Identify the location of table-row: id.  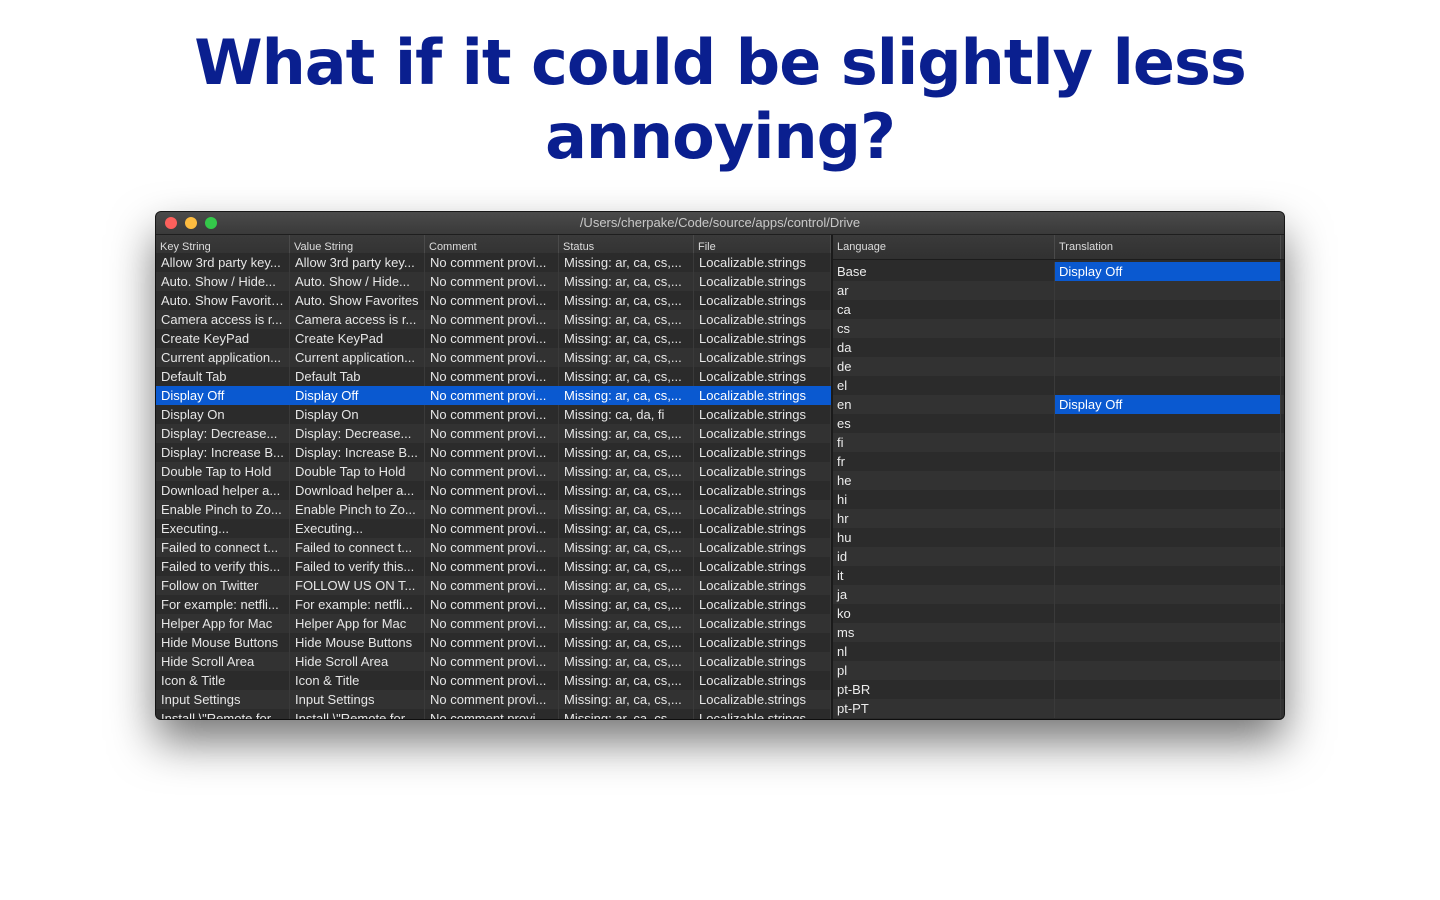
(1058, 556).